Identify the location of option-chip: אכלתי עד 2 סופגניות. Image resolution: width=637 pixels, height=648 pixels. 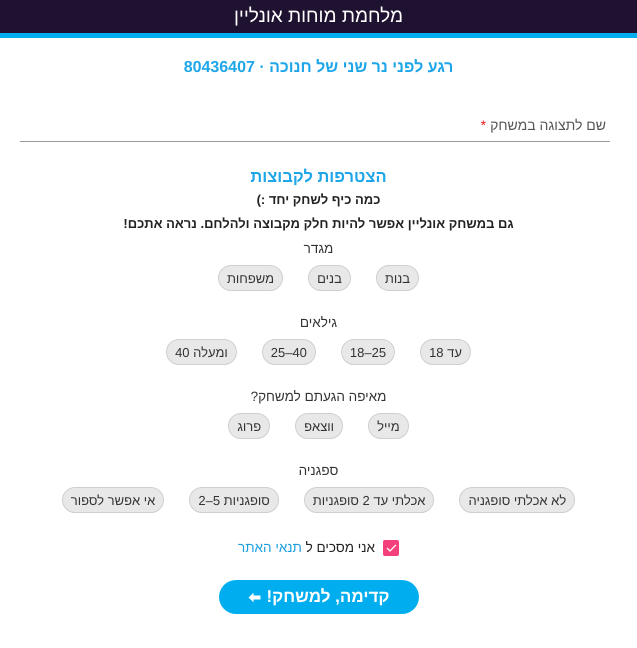
(369, 500).